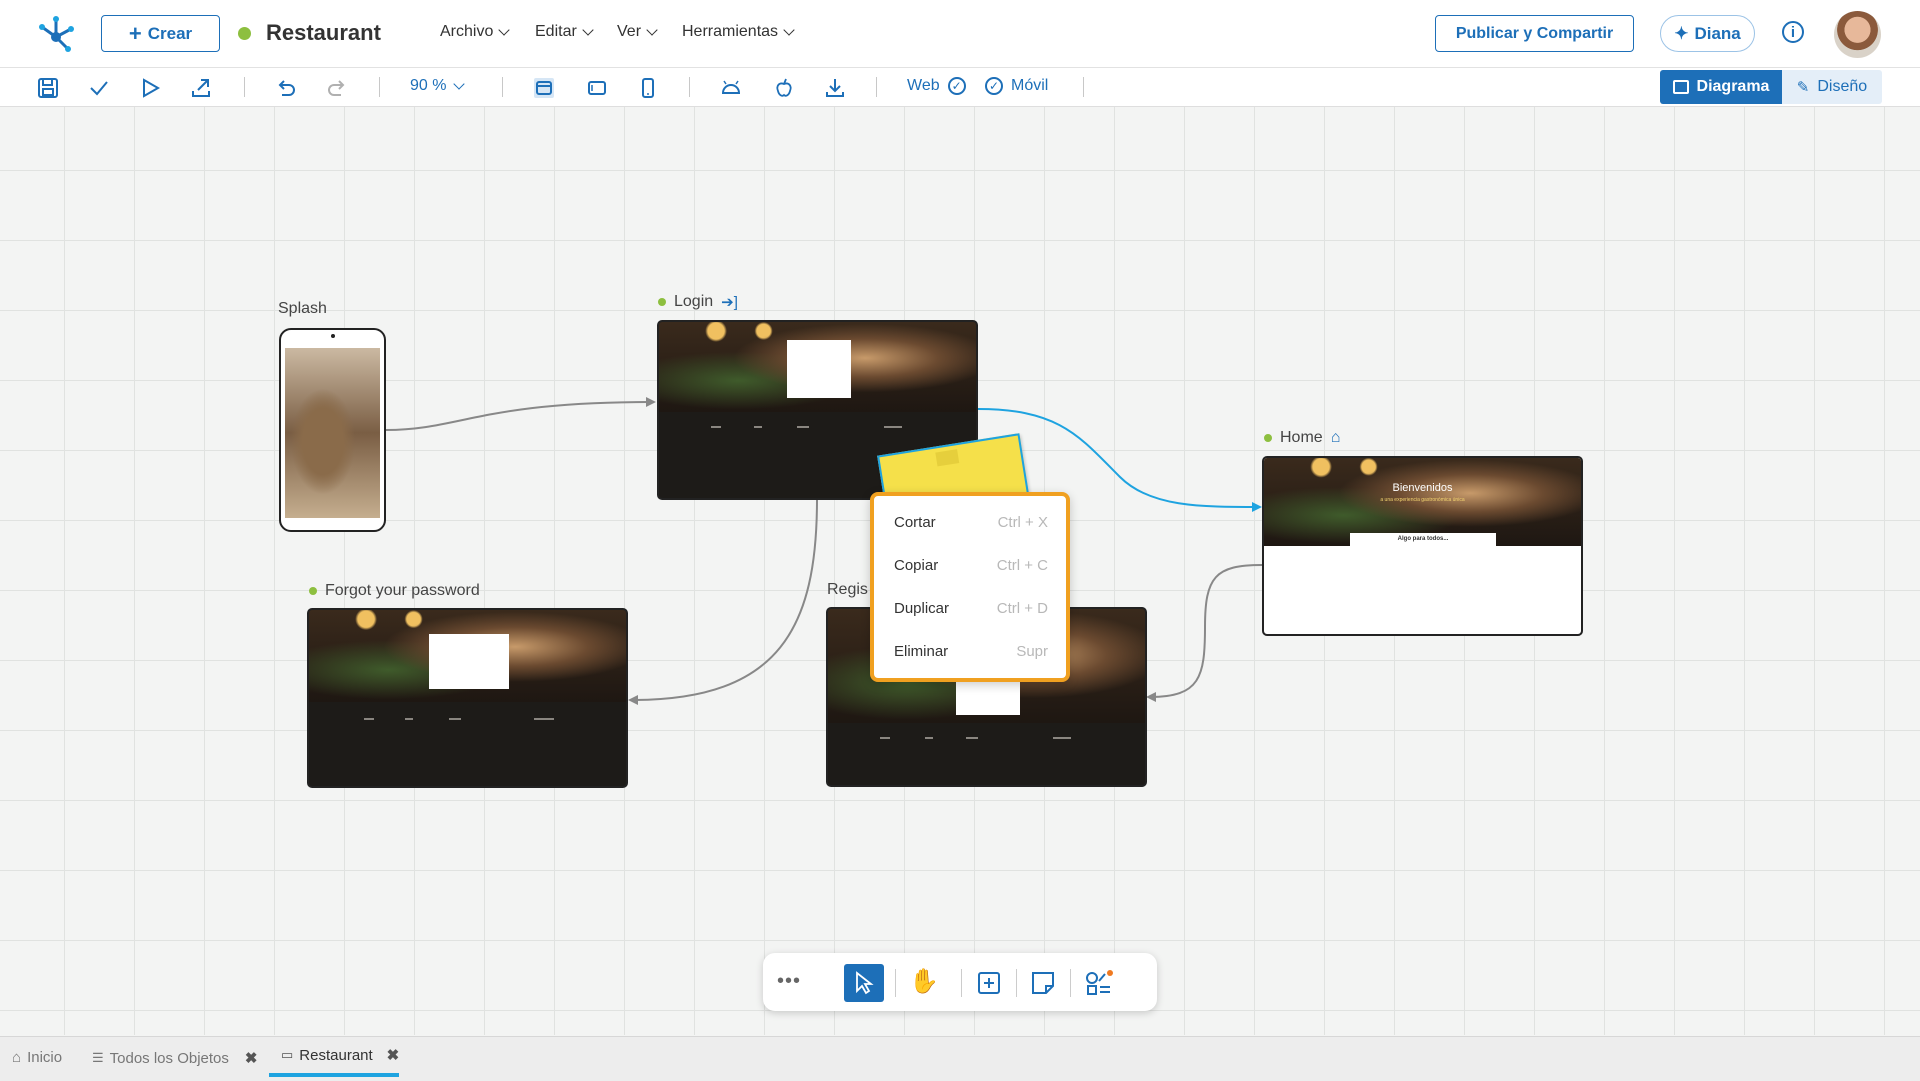 Image resolution: width=1920 pixels, height=1081 pixels. I want to click on desktop-view-icon, so click(544, 88).